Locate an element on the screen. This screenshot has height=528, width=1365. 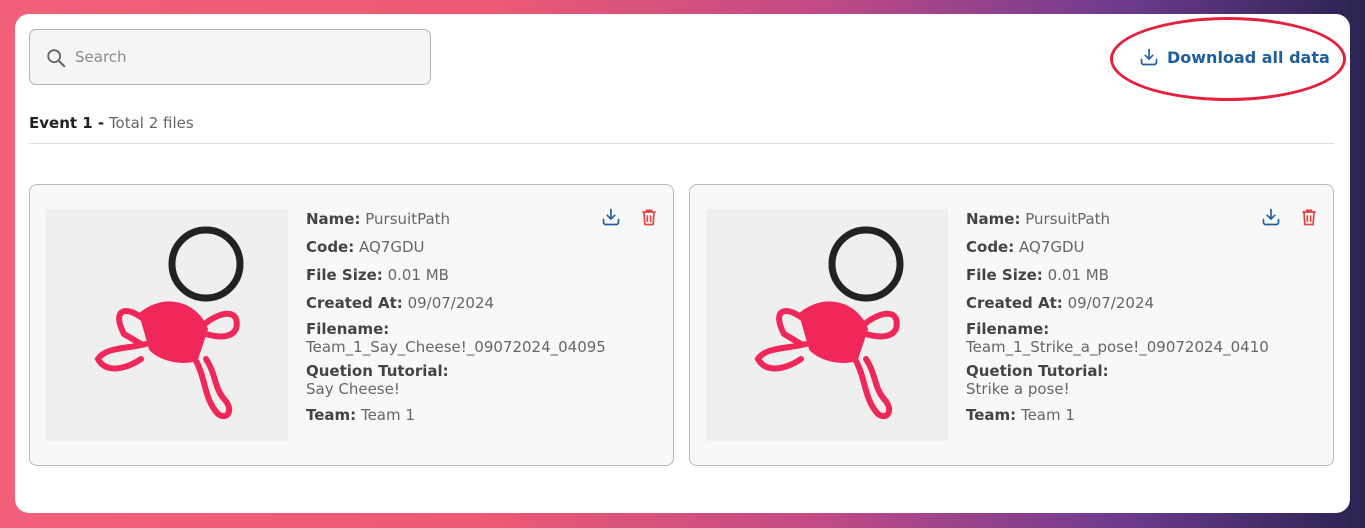
download-all-button: Download all data is located at coordinates (1234, 57).